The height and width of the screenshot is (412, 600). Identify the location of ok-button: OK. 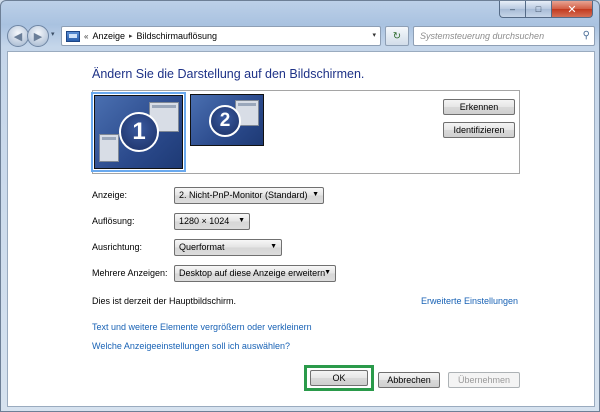
(339, 378).